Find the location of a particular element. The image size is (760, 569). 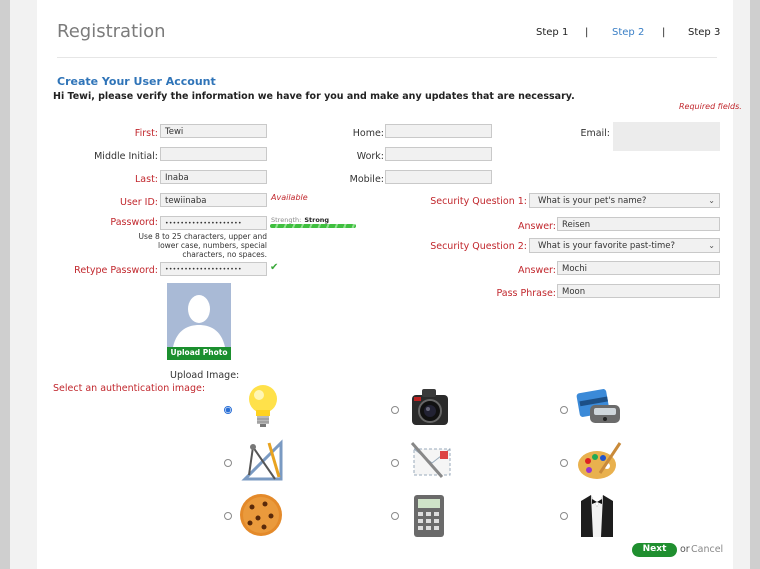

retype-password-label: Retype Password: is located at coordinates (116, 270).